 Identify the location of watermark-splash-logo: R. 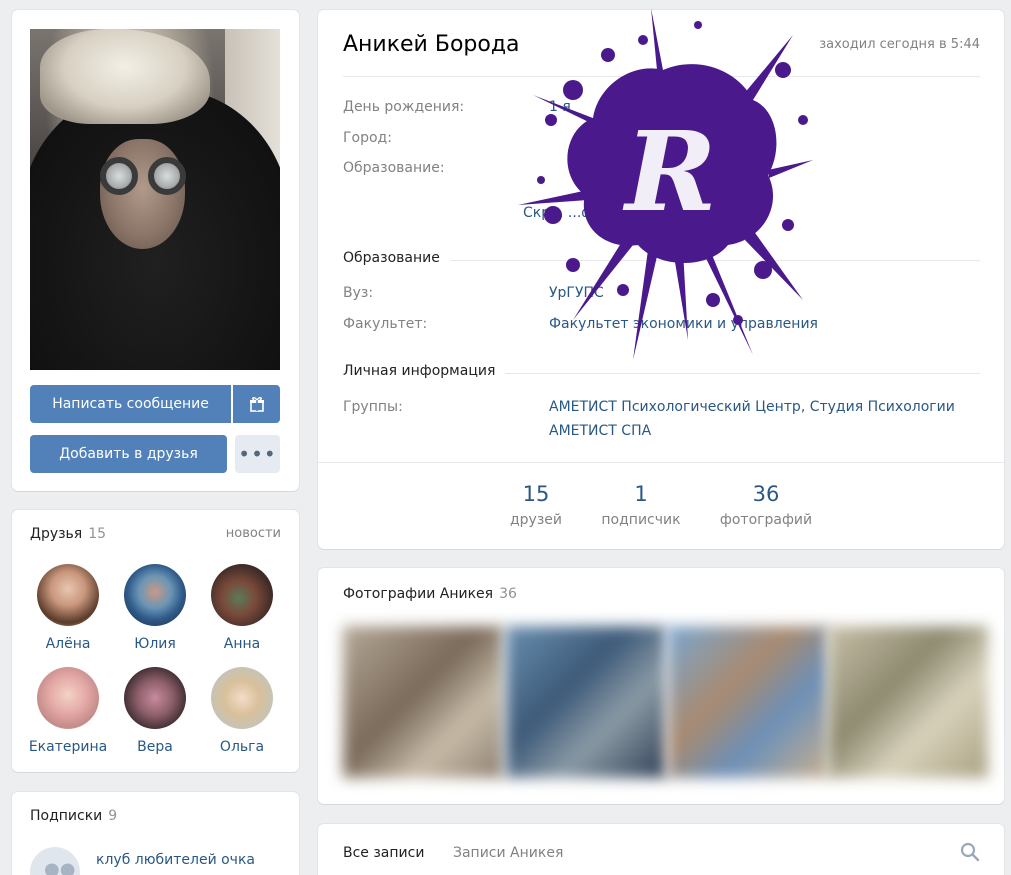
(665, 184).